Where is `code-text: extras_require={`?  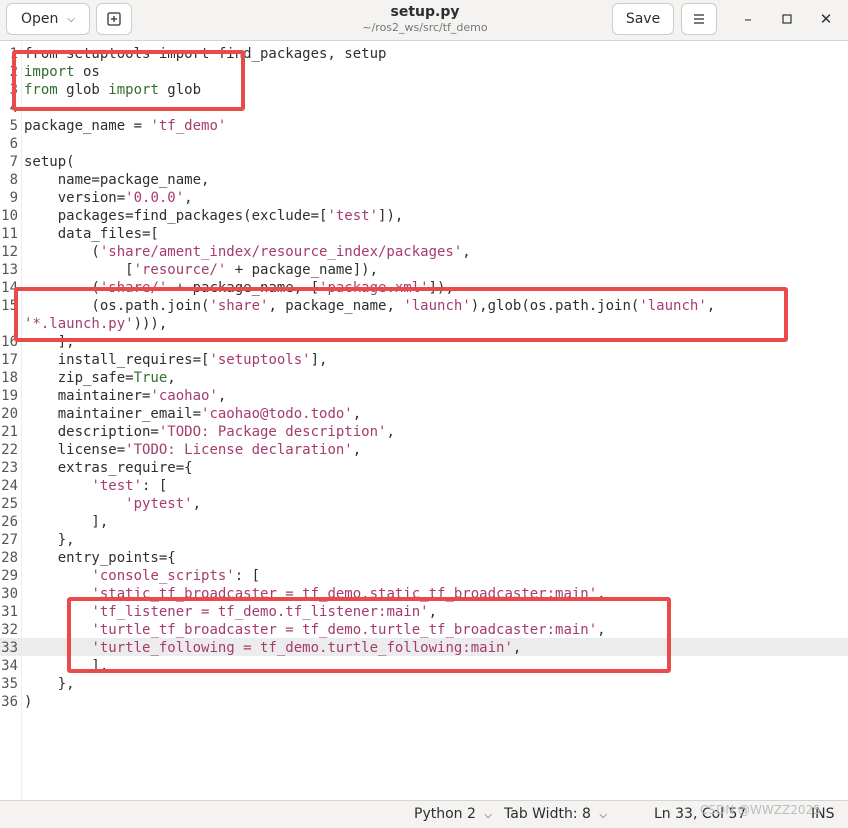 code-text: extras_require={ is located at coordinates (108, 468).